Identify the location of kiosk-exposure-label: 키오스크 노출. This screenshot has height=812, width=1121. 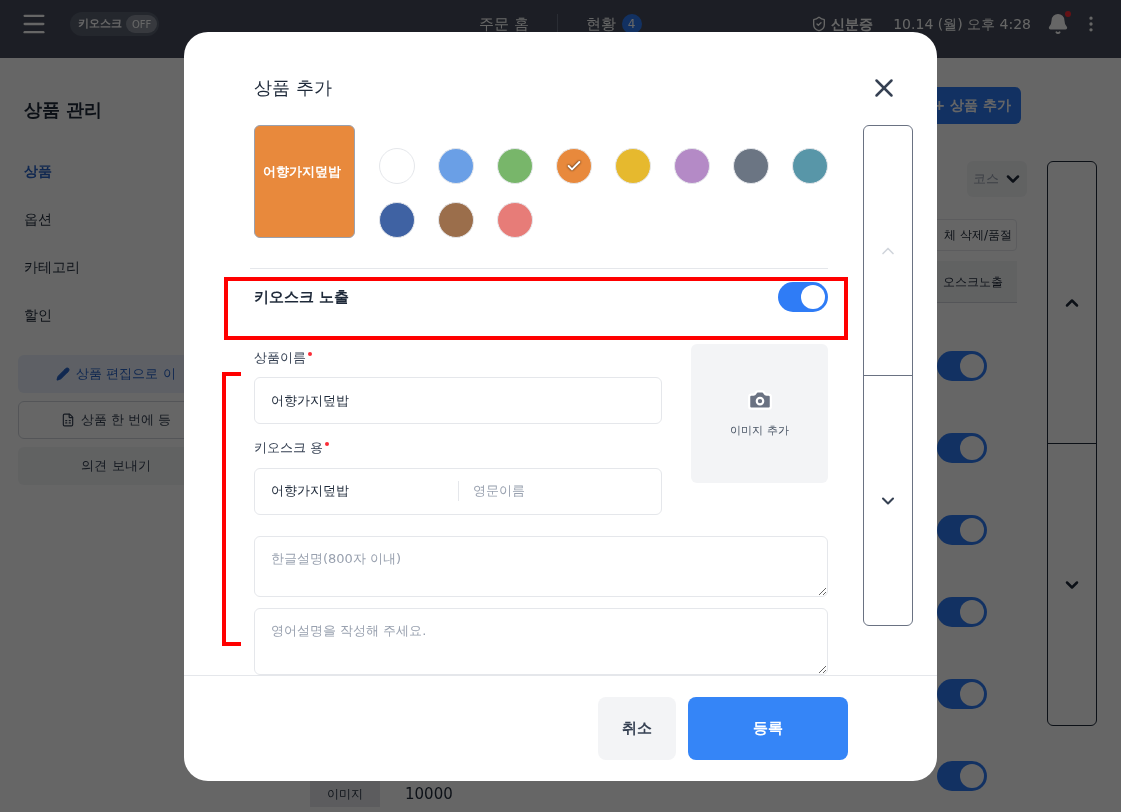
(302, 297).